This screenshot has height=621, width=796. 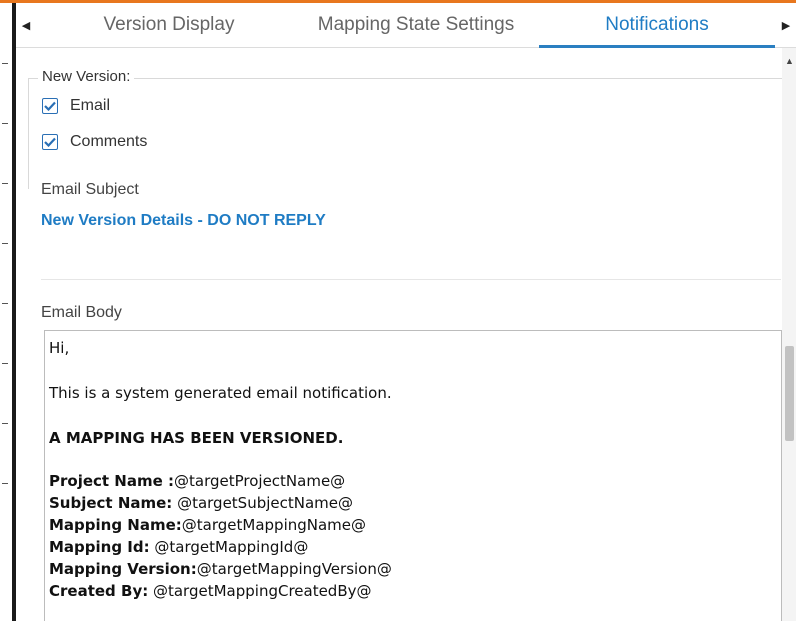 What do you see at coordinates (262, 503) in the screenshot?
I see `field-value: @targetSubjectName@` at bounding box center [262, 503].